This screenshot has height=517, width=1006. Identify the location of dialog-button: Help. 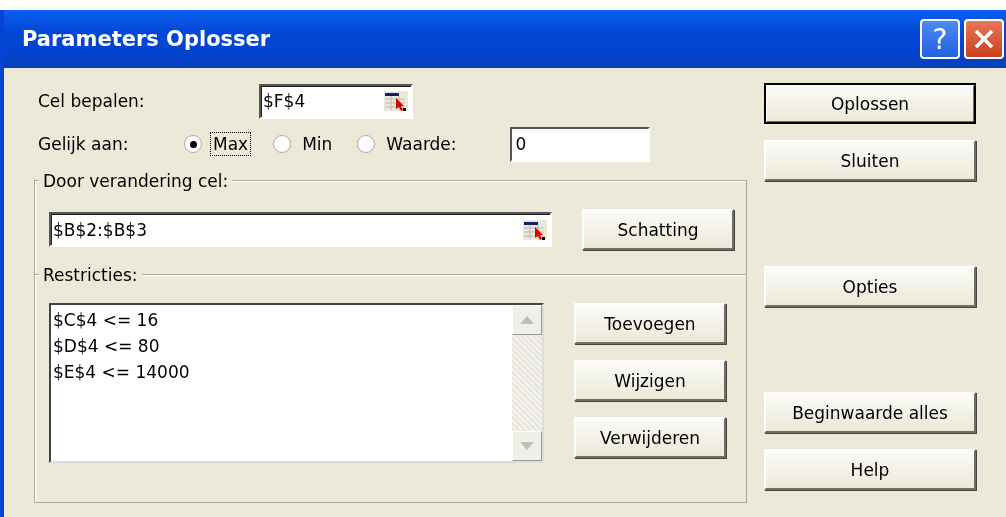
(870, 469).